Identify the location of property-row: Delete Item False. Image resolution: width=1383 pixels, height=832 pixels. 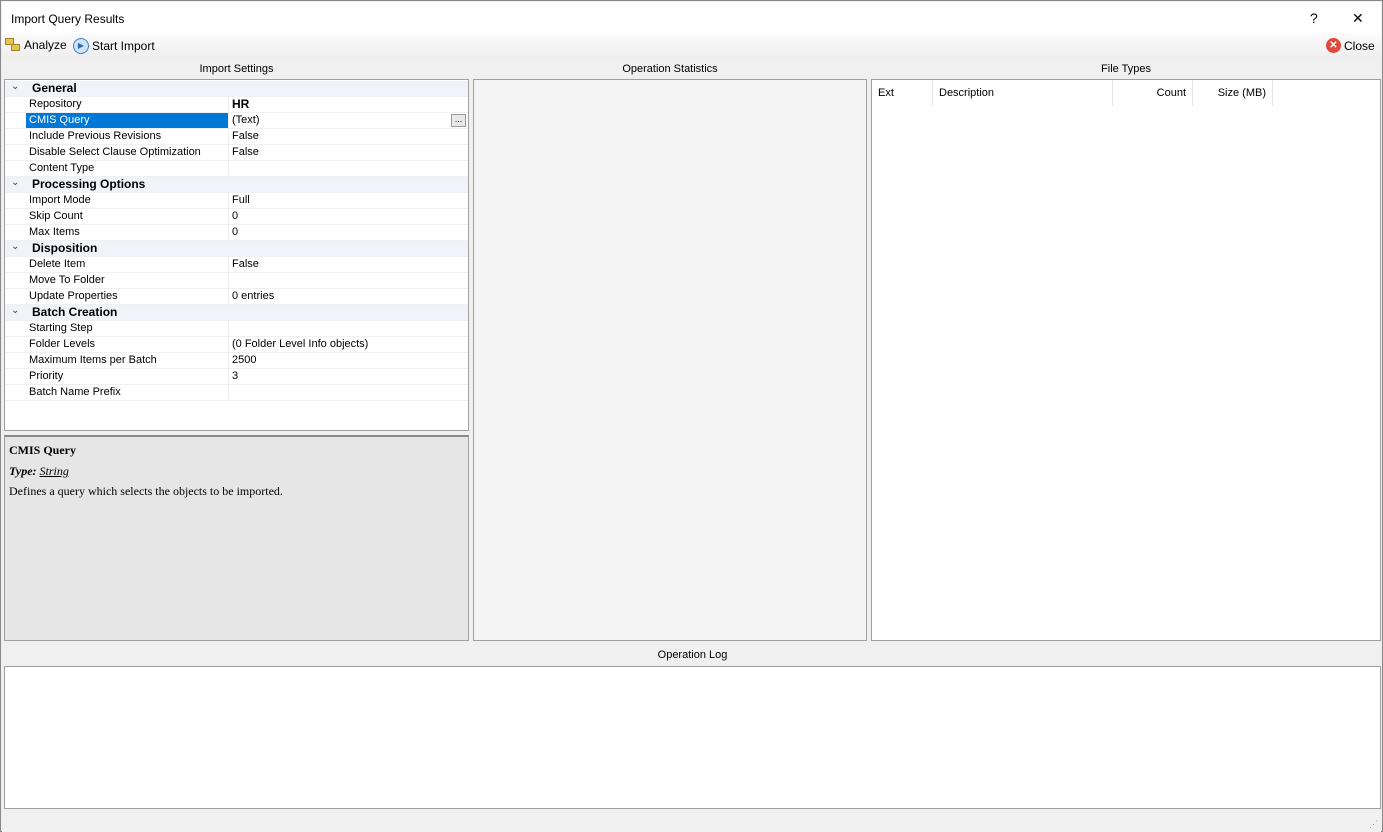
(236, 265).